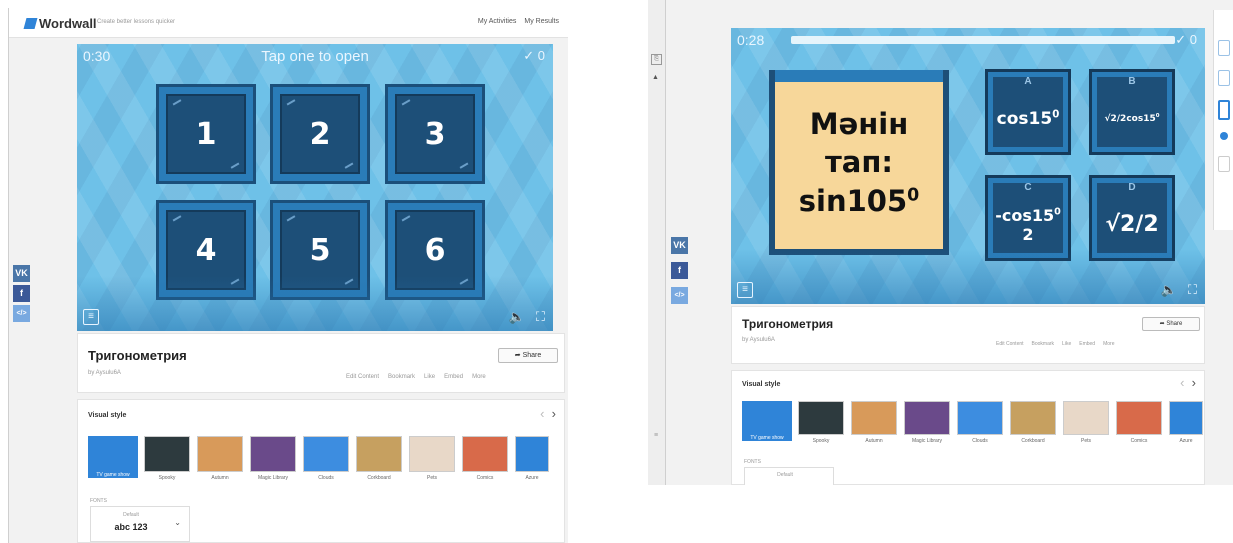 This screenshot has width=1233, height=543. I want to click on tagline: Create better lessons quicker, so click(136, 22).